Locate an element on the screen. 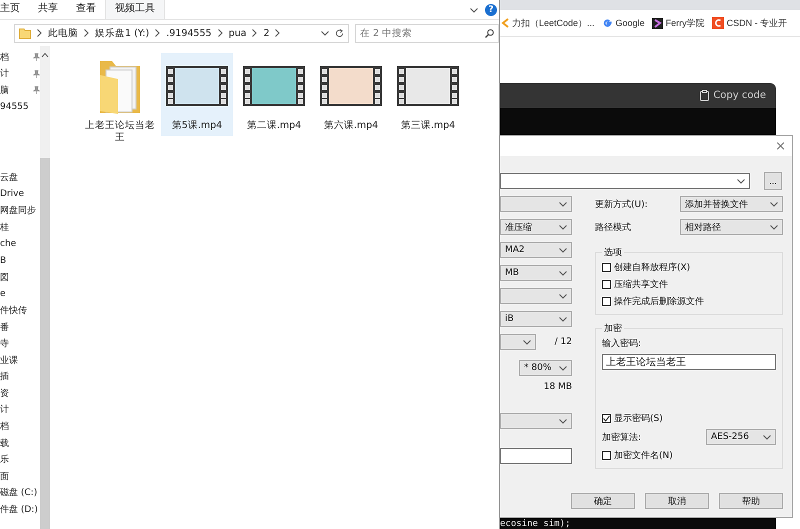 Image resolution: width=800 pixels, height=529 pixels. bookmark-link: Ferry学院 is located at coordinates (685, 23).